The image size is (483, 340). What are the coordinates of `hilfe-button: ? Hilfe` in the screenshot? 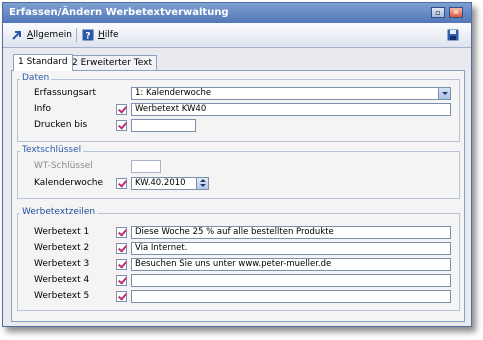 It's located at (100, 35).